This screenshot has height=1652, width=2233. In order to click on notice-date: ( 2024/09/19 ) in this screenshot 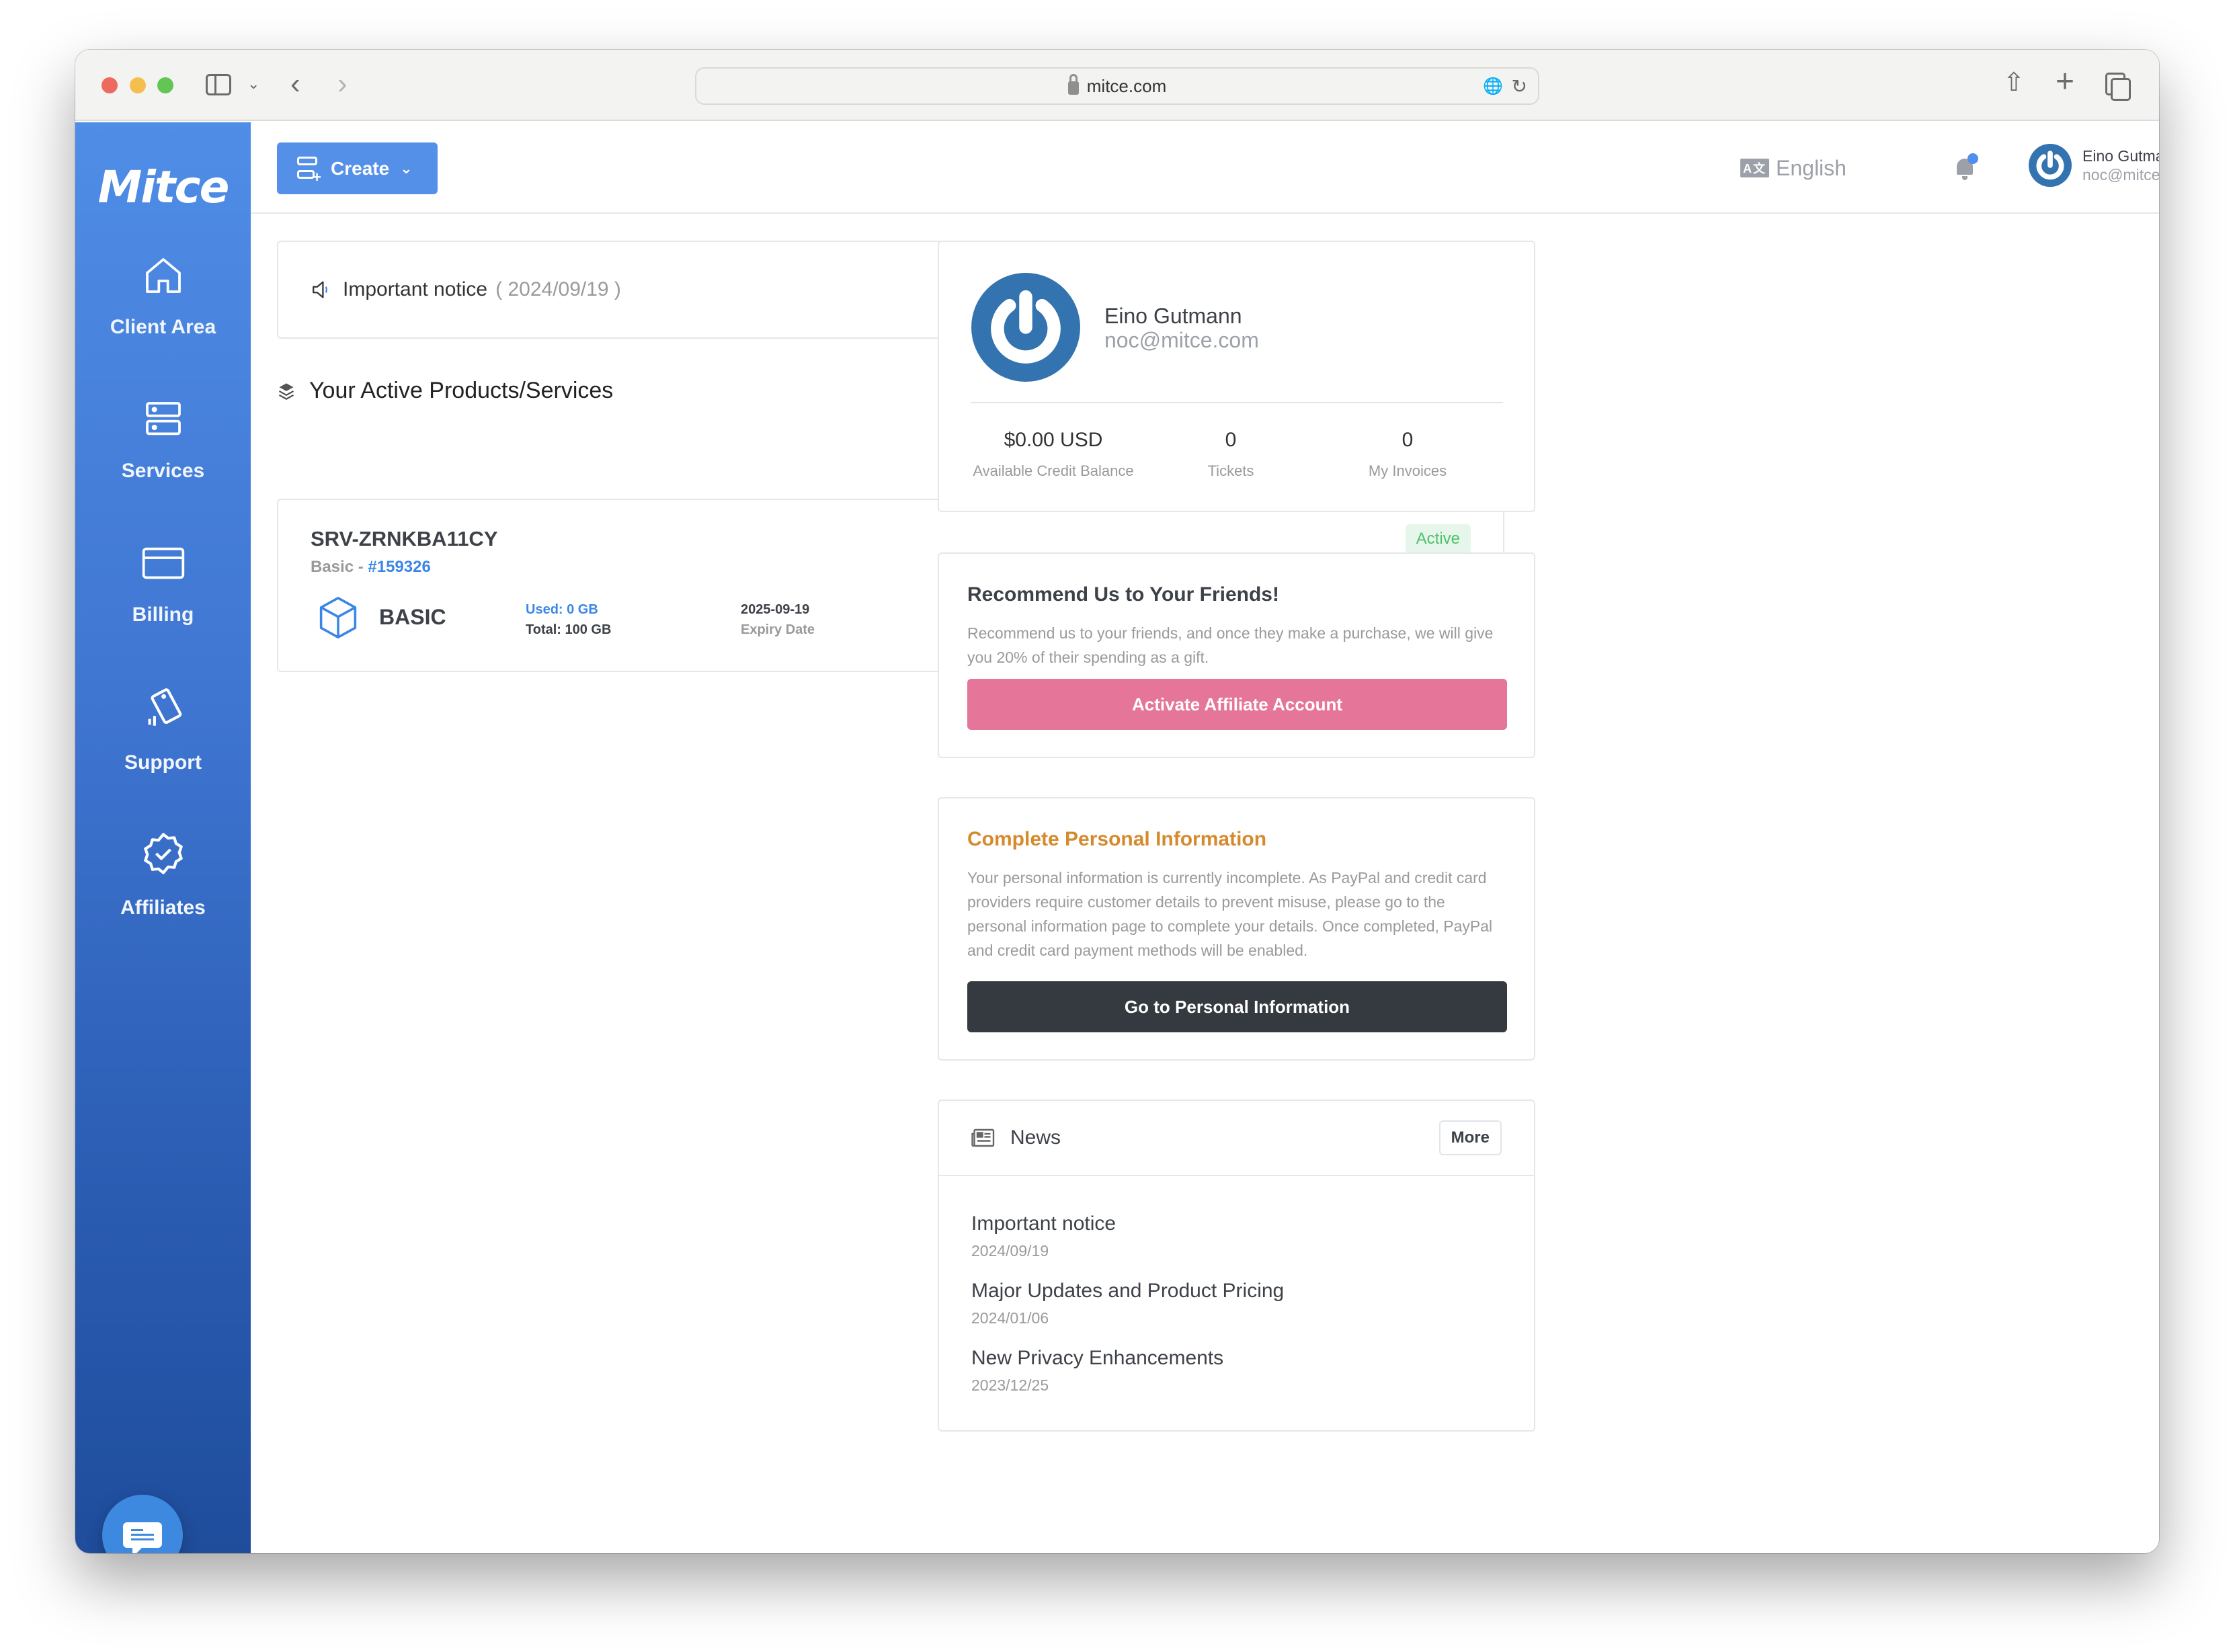, I will do `click(558, 289)`.